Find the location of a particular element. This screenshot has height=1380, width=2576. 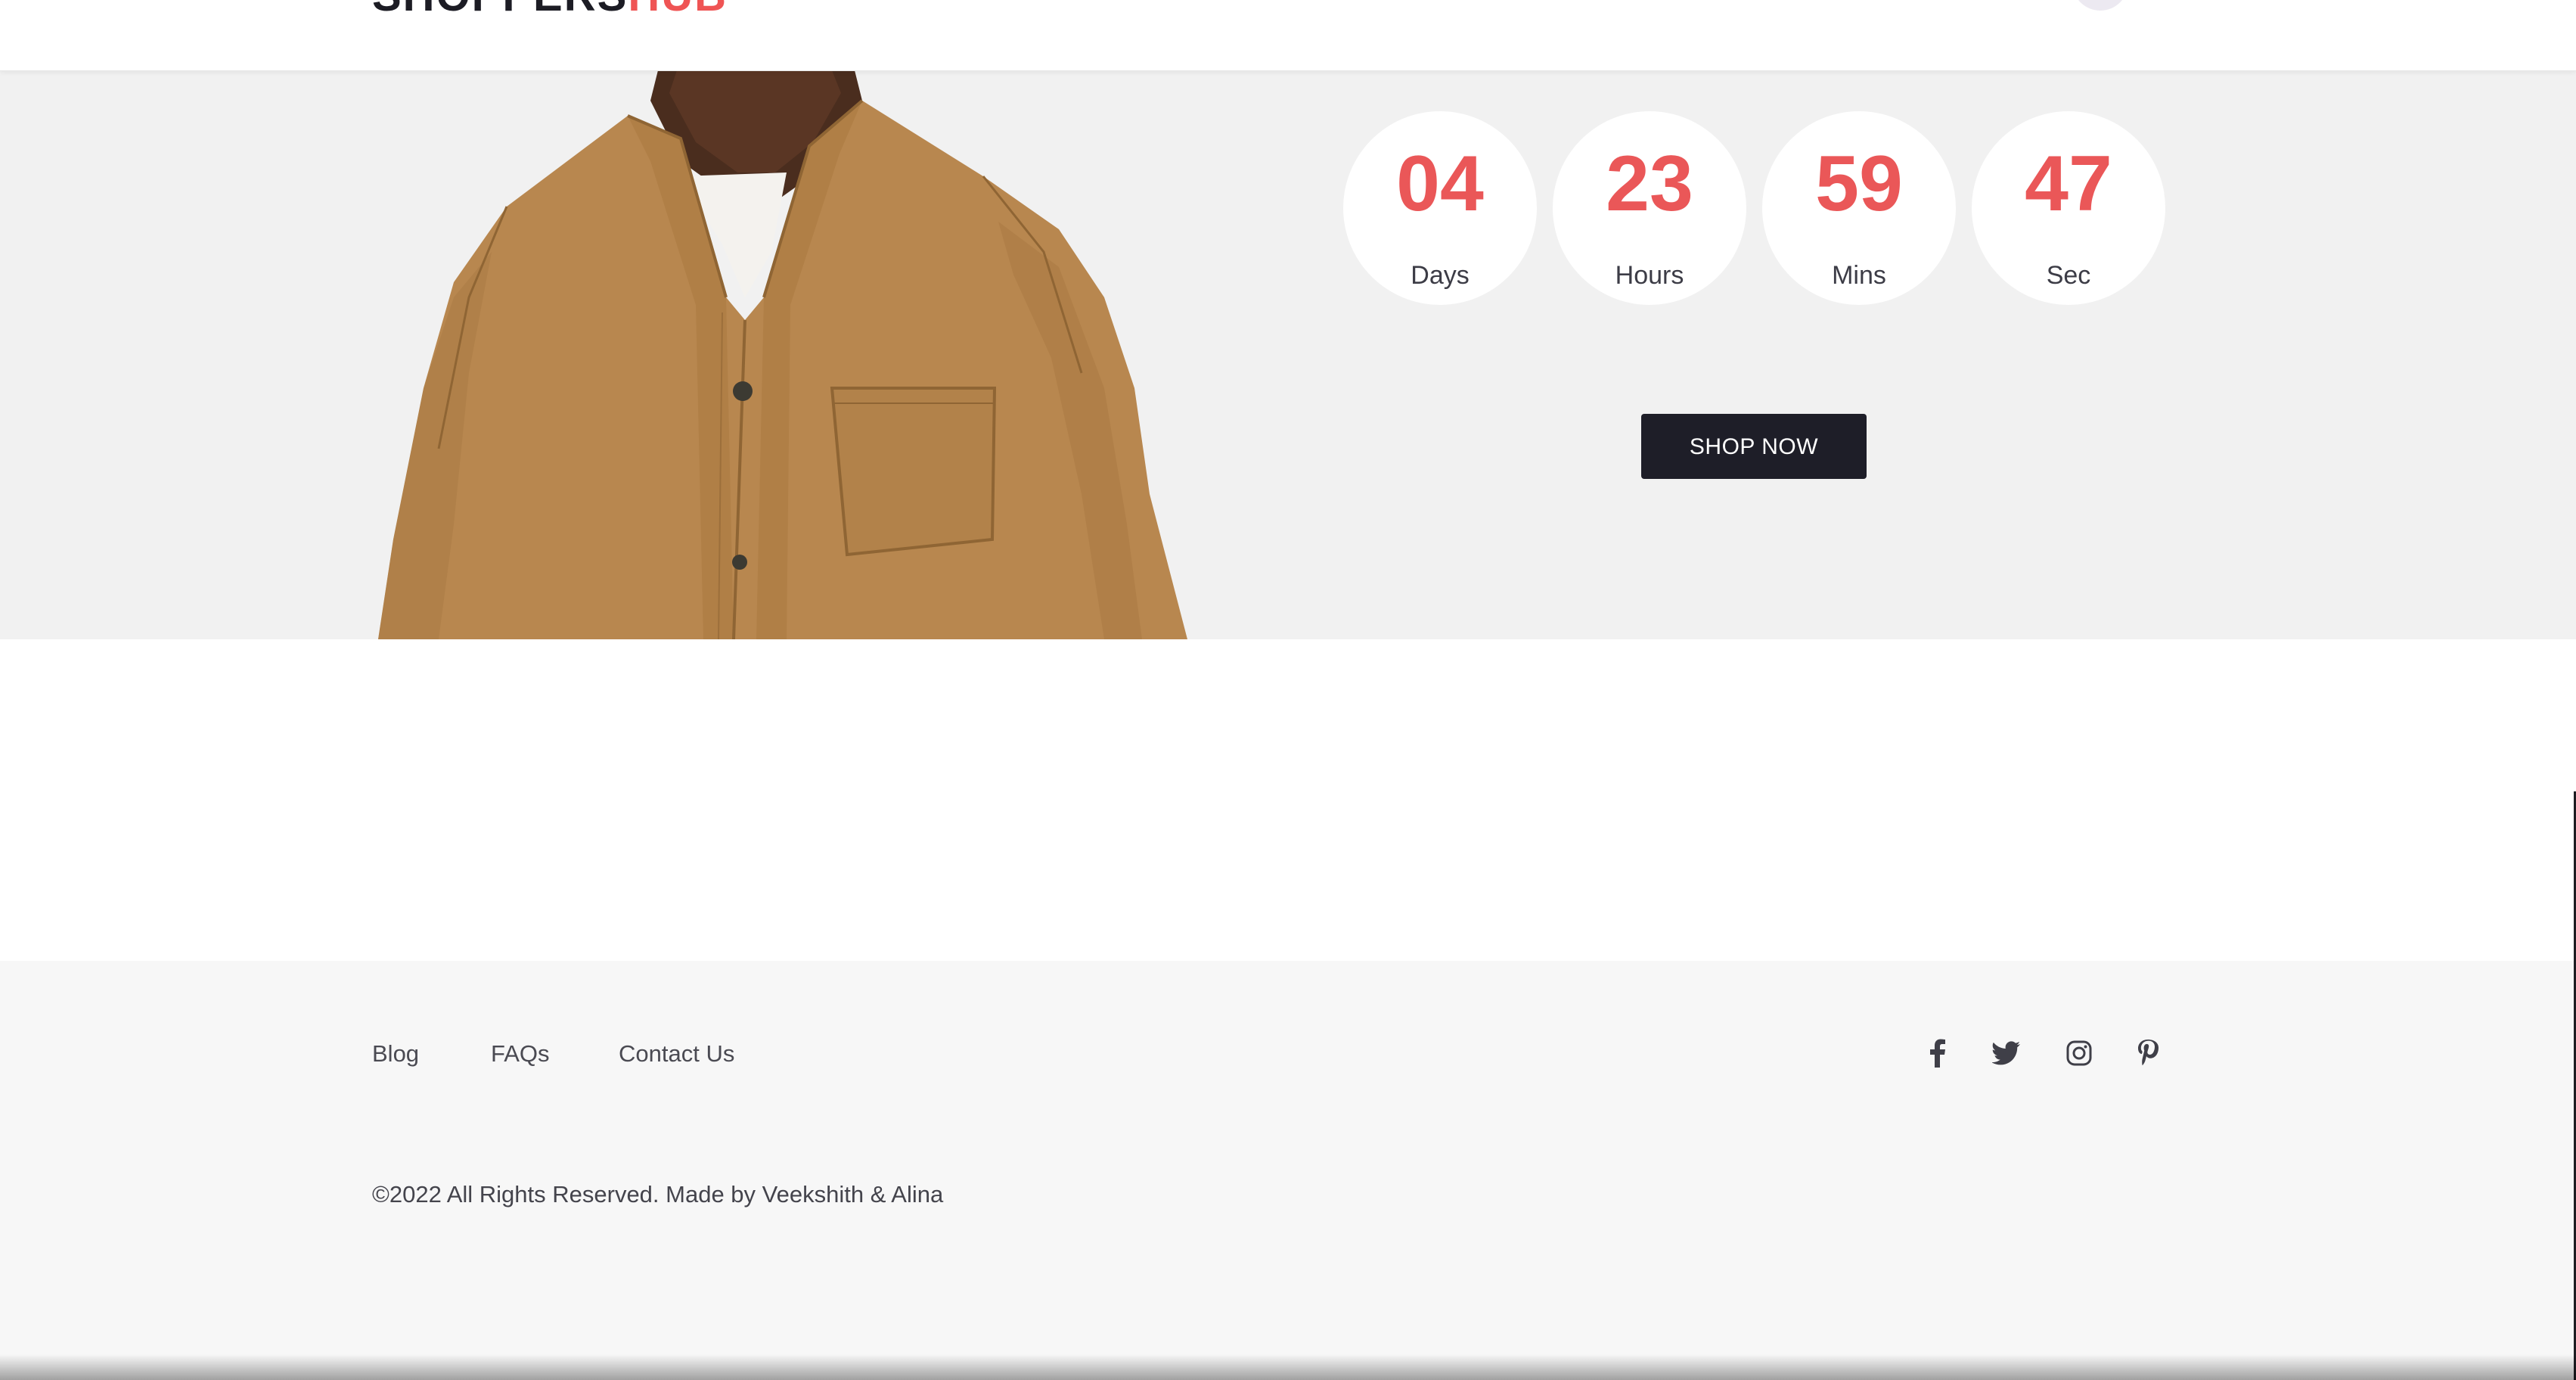

jacket-model-illustration is located at coordinates (782, 354).